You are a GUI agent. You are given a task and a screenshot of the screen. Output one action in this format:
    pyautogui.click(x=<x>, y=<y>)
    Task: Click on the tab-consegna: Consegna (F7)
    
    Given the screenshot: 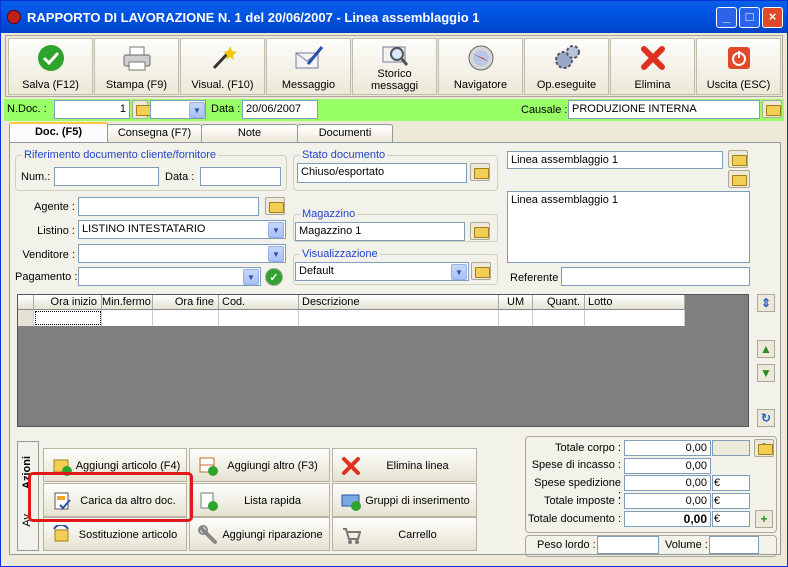 What is the action you would take?
    pyautogui.click(x=154, y=133)
    